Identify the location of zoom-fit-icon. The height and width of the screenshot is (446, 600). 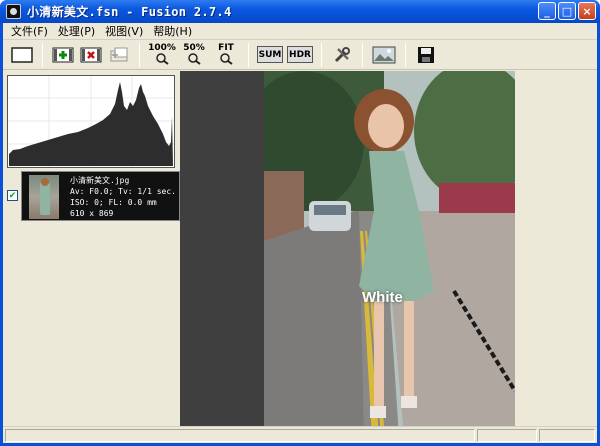
(226, 59).